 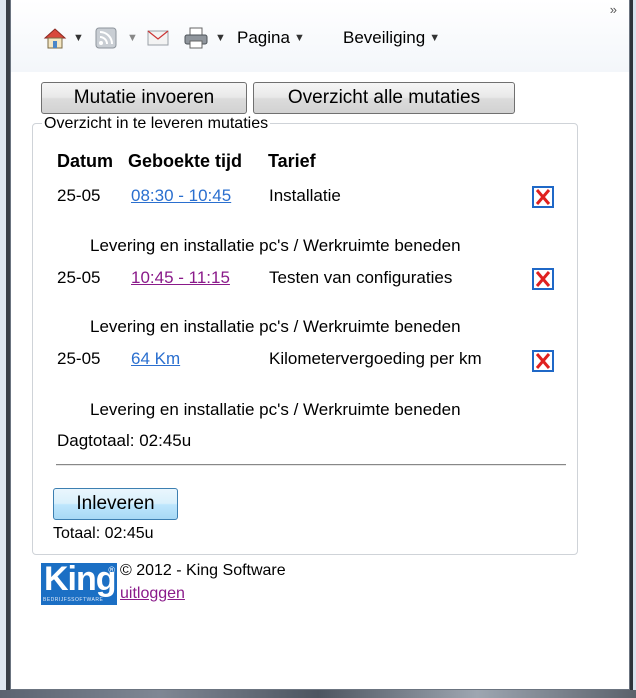 I want to click on print-button, so click(x=196, y=38).